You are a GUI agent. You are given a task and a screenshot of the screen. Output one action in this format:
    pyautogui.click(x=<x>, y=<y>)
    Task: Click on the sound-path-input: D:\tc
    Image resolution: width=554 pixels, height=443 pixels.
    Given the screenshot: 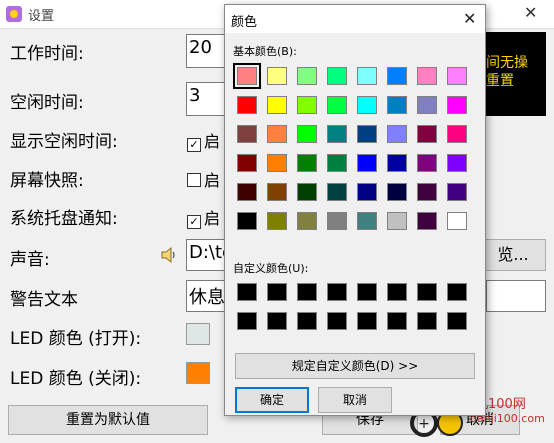 What is the action you would take?
    pyautogui.click(x=206, y=255)
    